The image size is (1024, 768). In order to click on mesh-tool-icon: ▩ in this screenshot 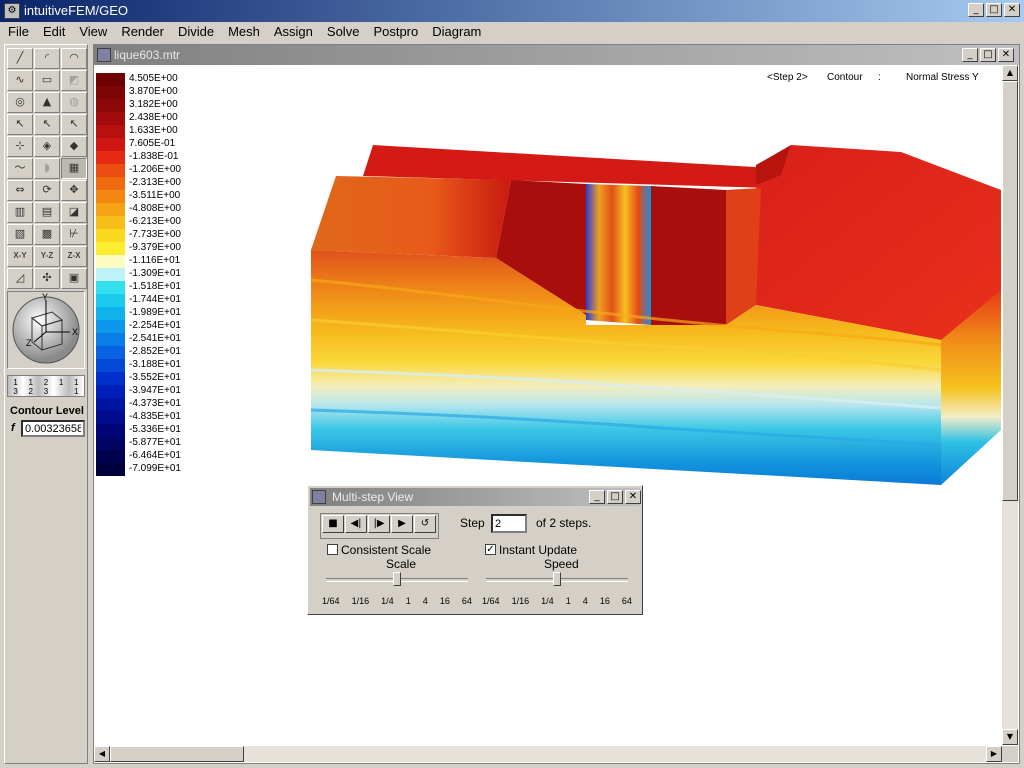, I will do `click(47, 234)`.